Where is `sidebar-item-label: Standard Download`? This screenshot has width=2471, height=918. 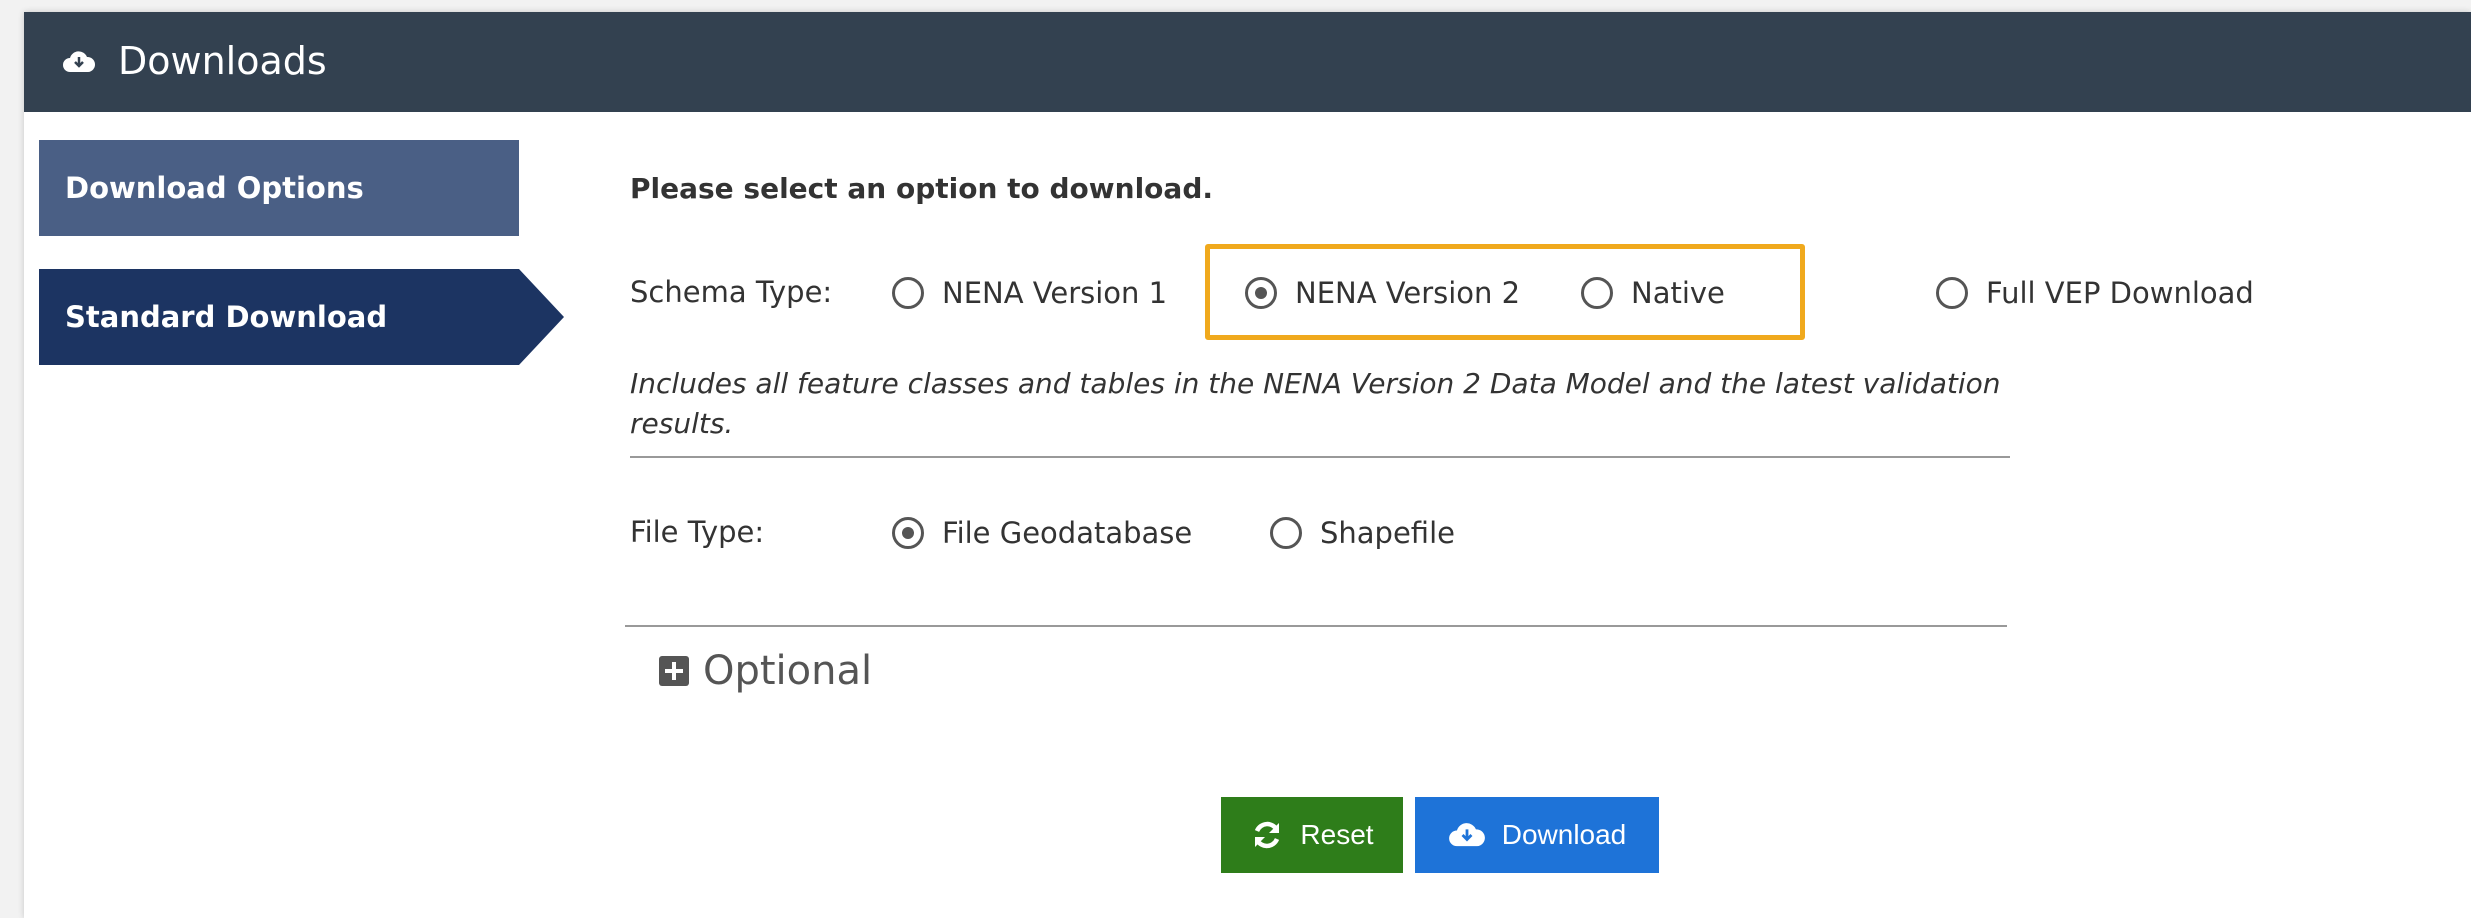 sidebar-item-label: Standard Download is located at coordinates (226, 317).